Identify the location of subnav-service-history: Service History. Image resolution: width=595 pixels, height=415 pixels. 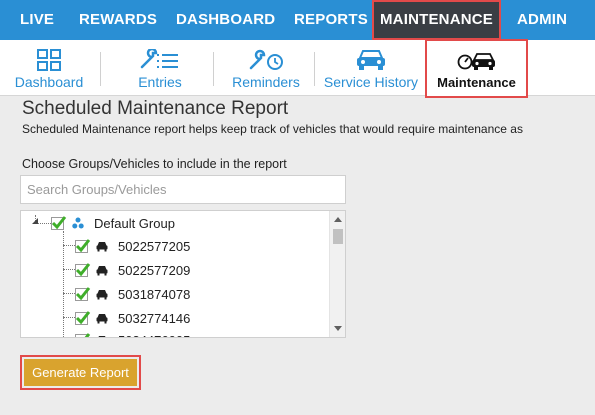
(371, 68).